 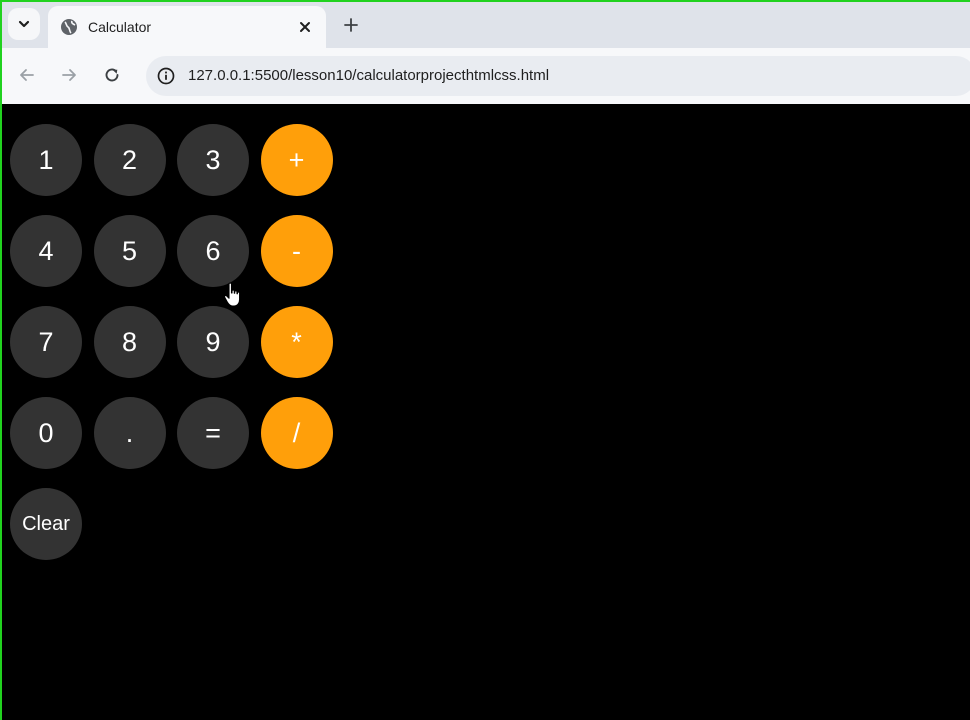 I want to click on close-tab-button, so click(x=305, y=27).